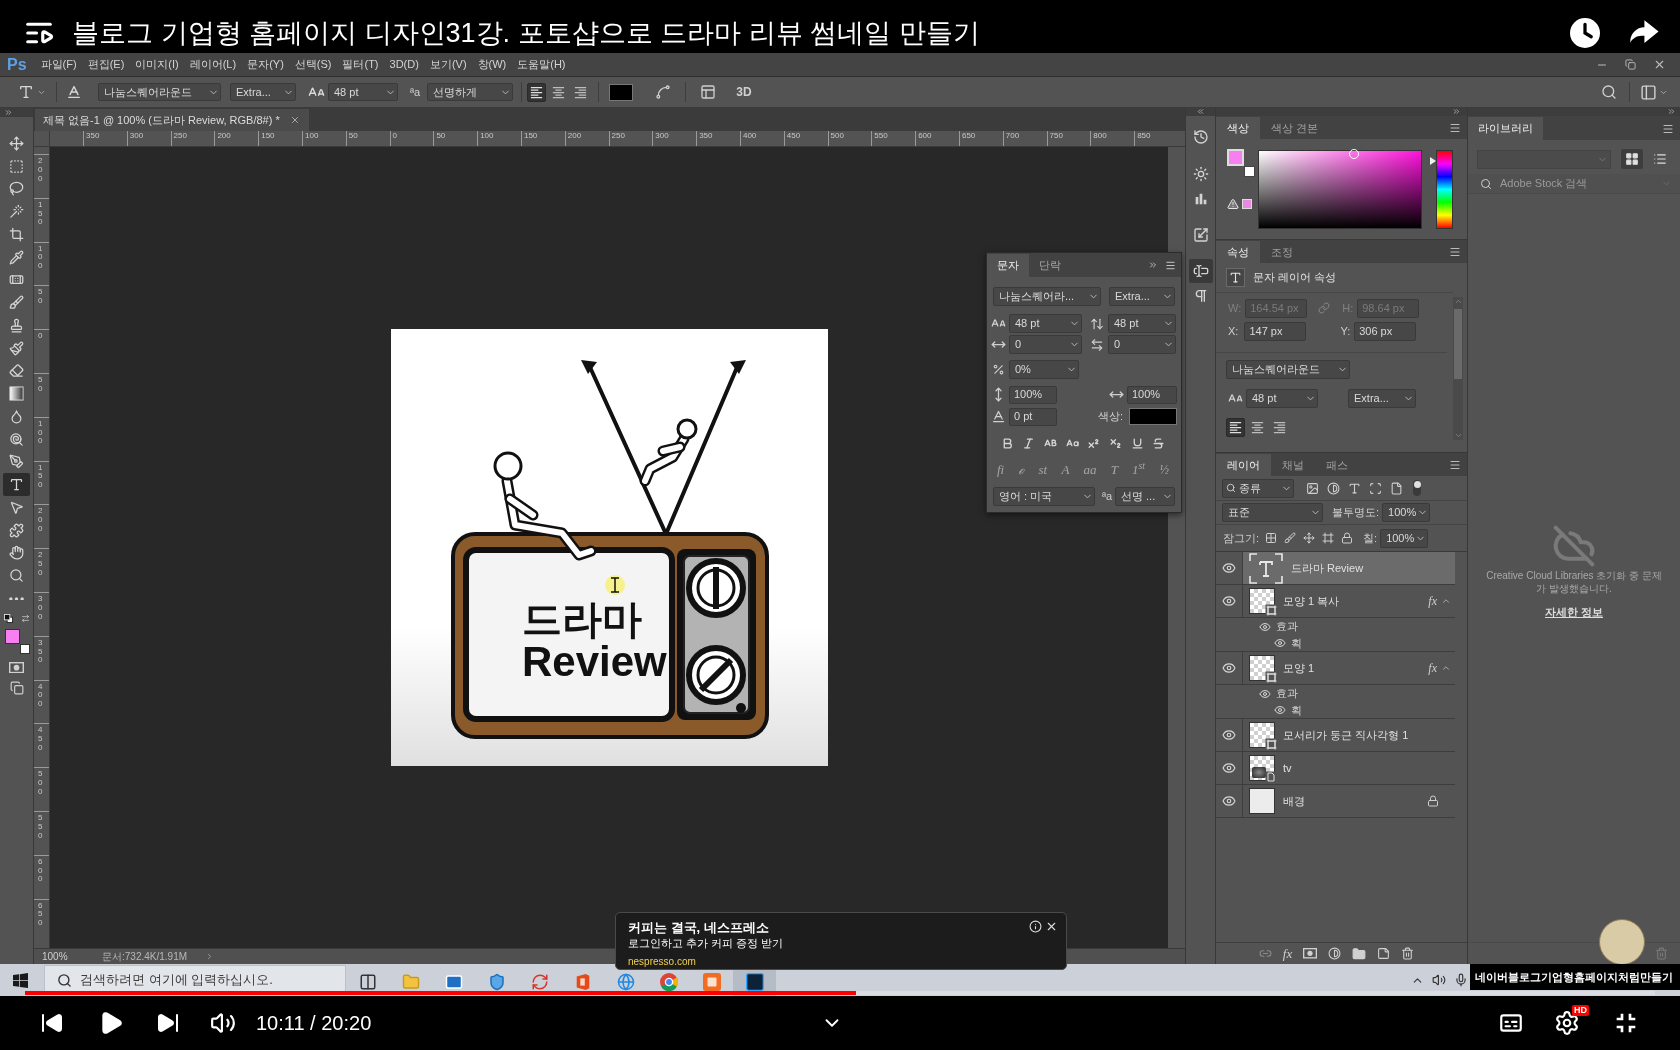 This screenshot has height=1050, width=1680. Describe the element at coordinates (1408, 953) in the screenshot. I see `trash-icon` at that location.